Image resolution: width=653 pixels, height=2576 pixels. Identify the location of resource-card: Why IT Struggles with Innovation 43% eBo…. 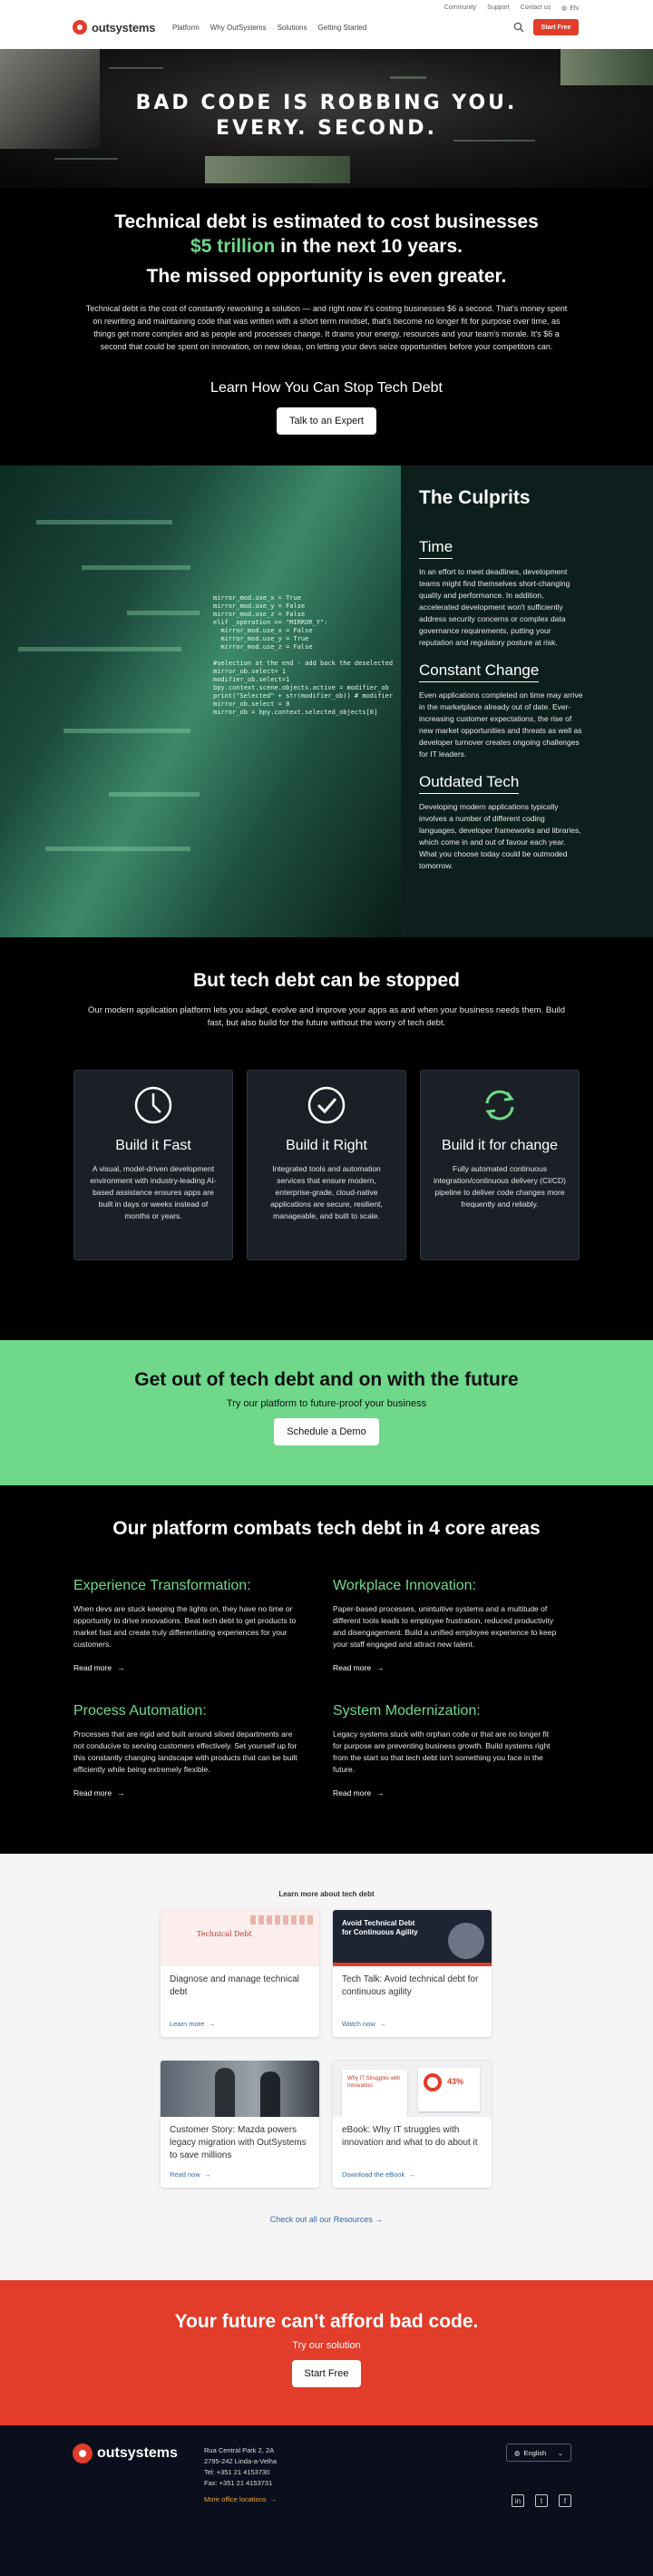
(412, 2124).